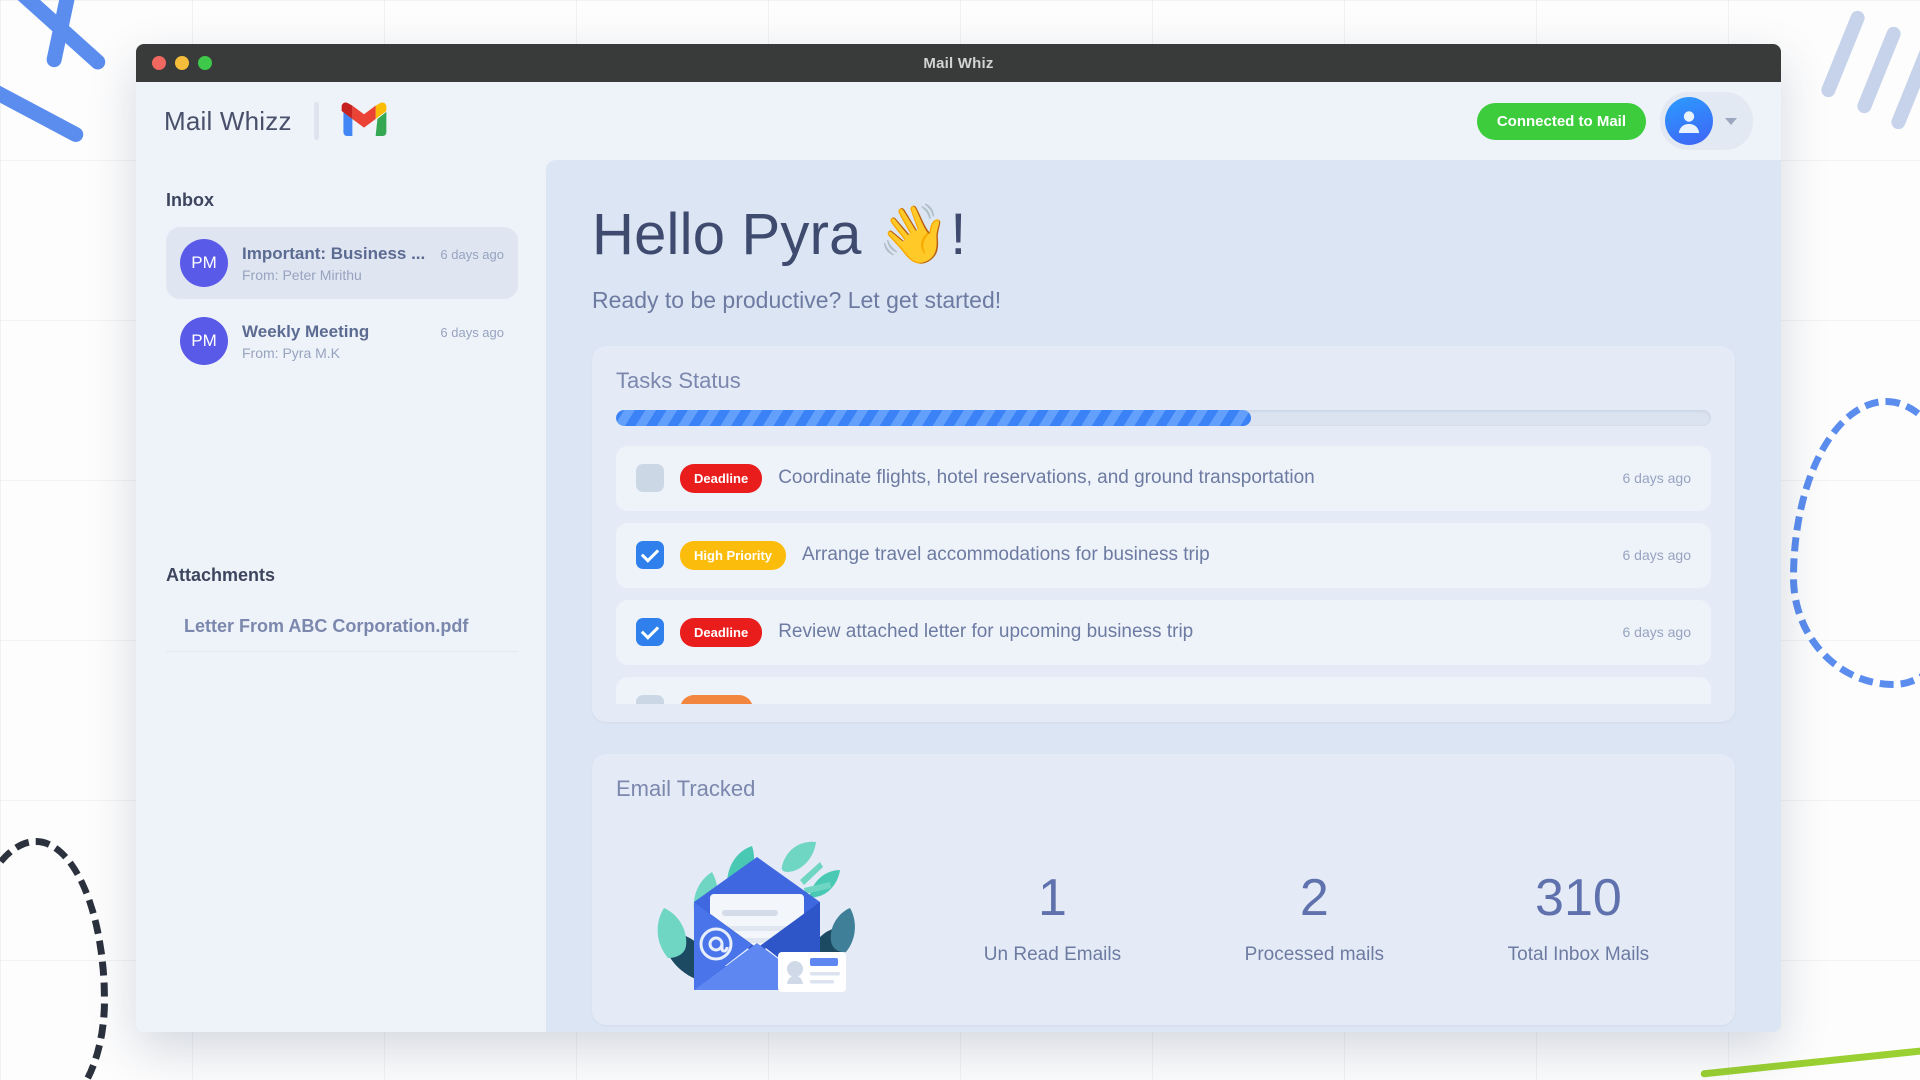  Describe the element at coordinates (342, 627) in the screenshot. I see `attachment-item: Letter From ABC Corporation.pdf` at that location.